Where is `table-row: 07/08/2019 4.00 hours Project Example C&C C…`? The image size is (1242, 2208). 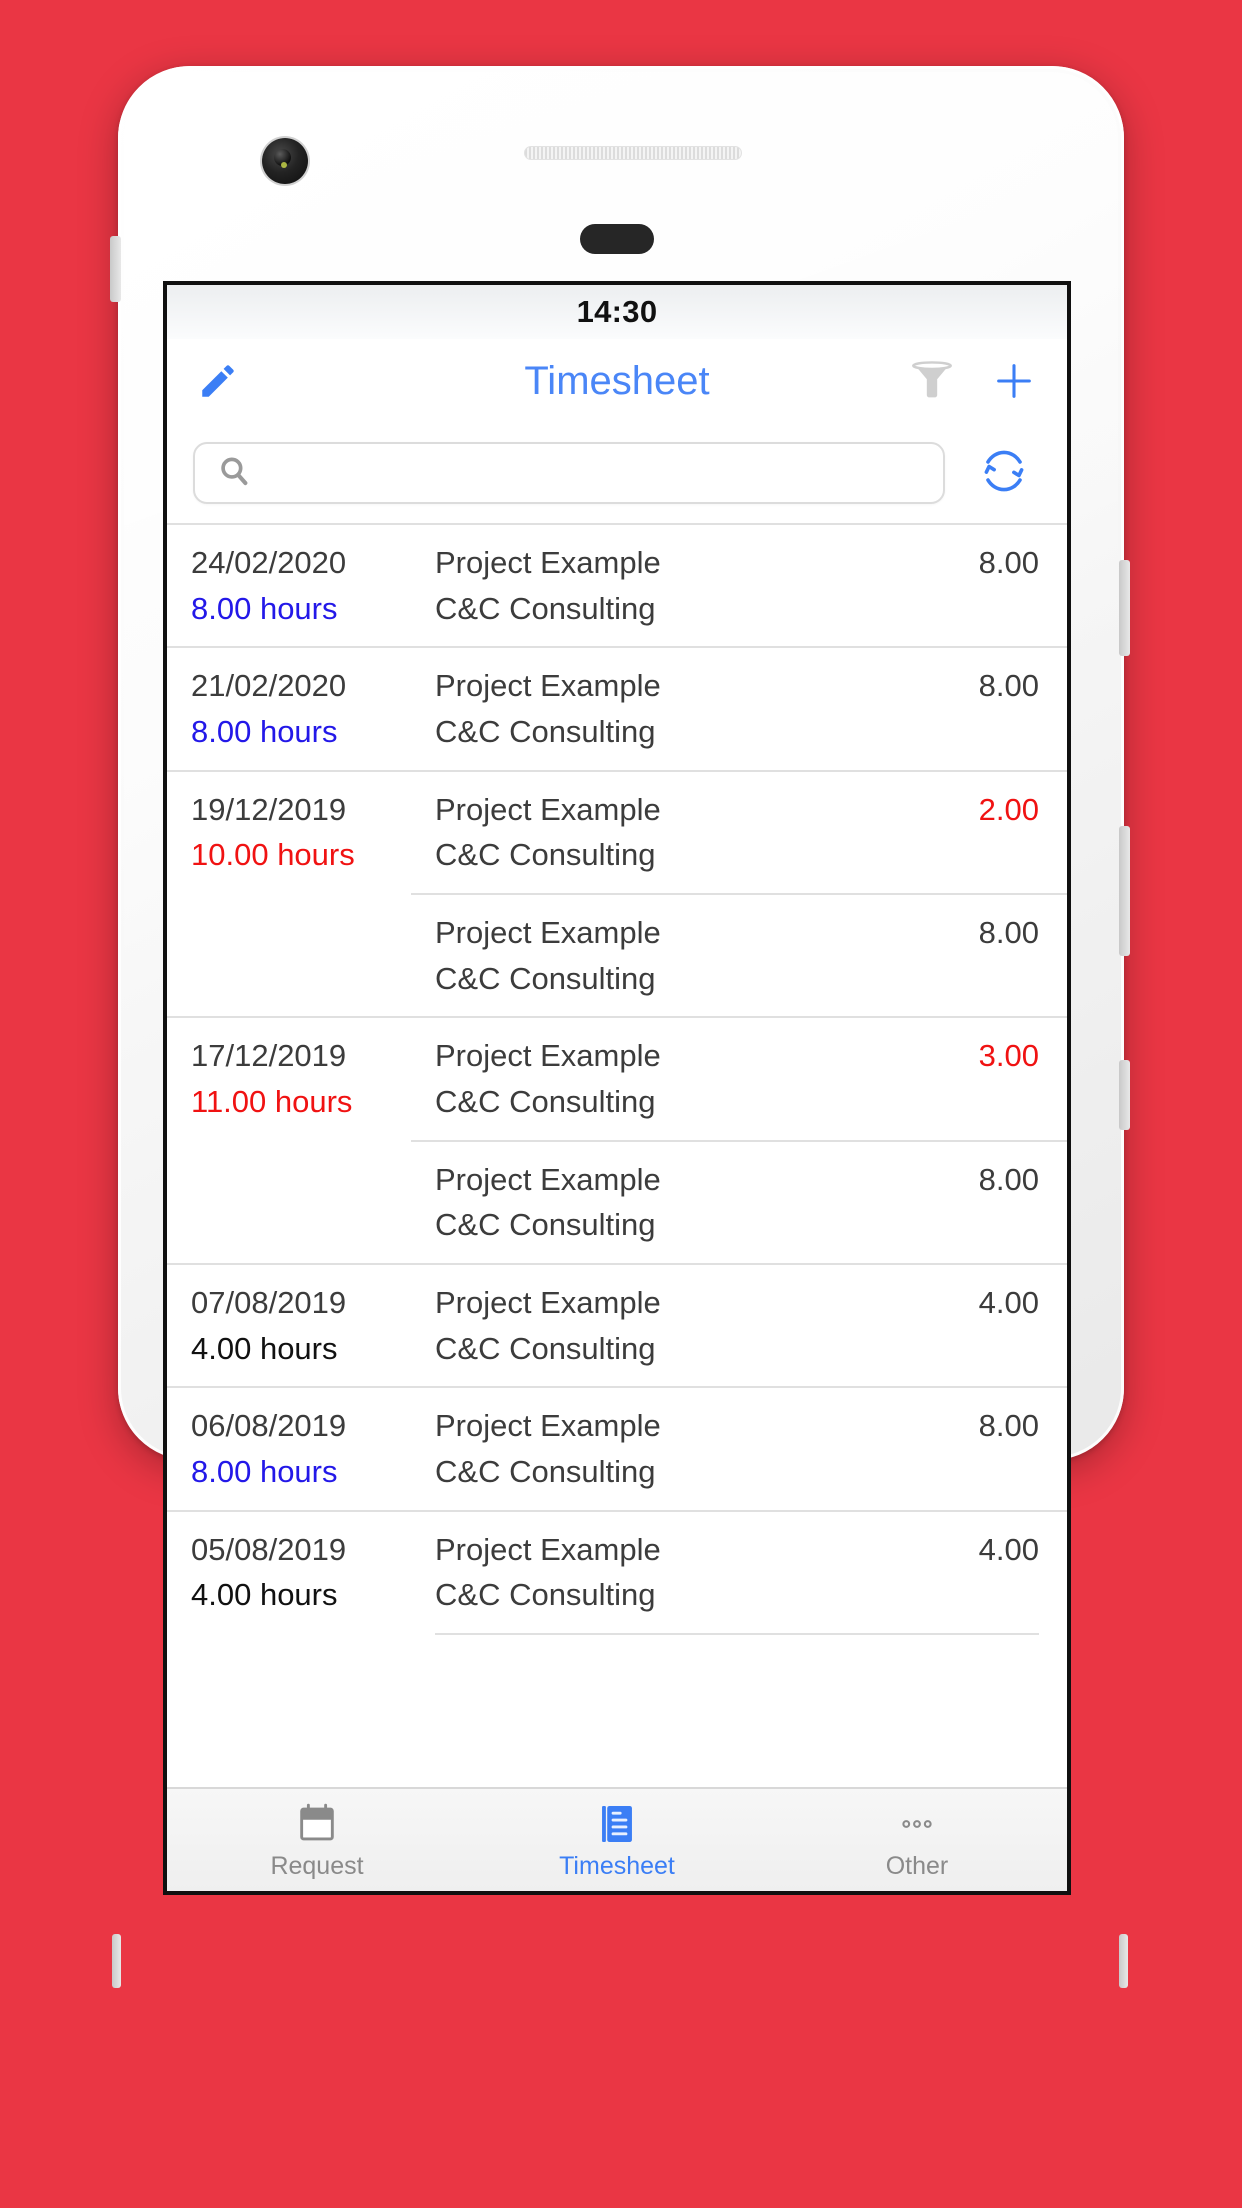
table-row: 07/08/2019 4.00 hours Project Example C&C C… is located at coordinates (617, 1324).